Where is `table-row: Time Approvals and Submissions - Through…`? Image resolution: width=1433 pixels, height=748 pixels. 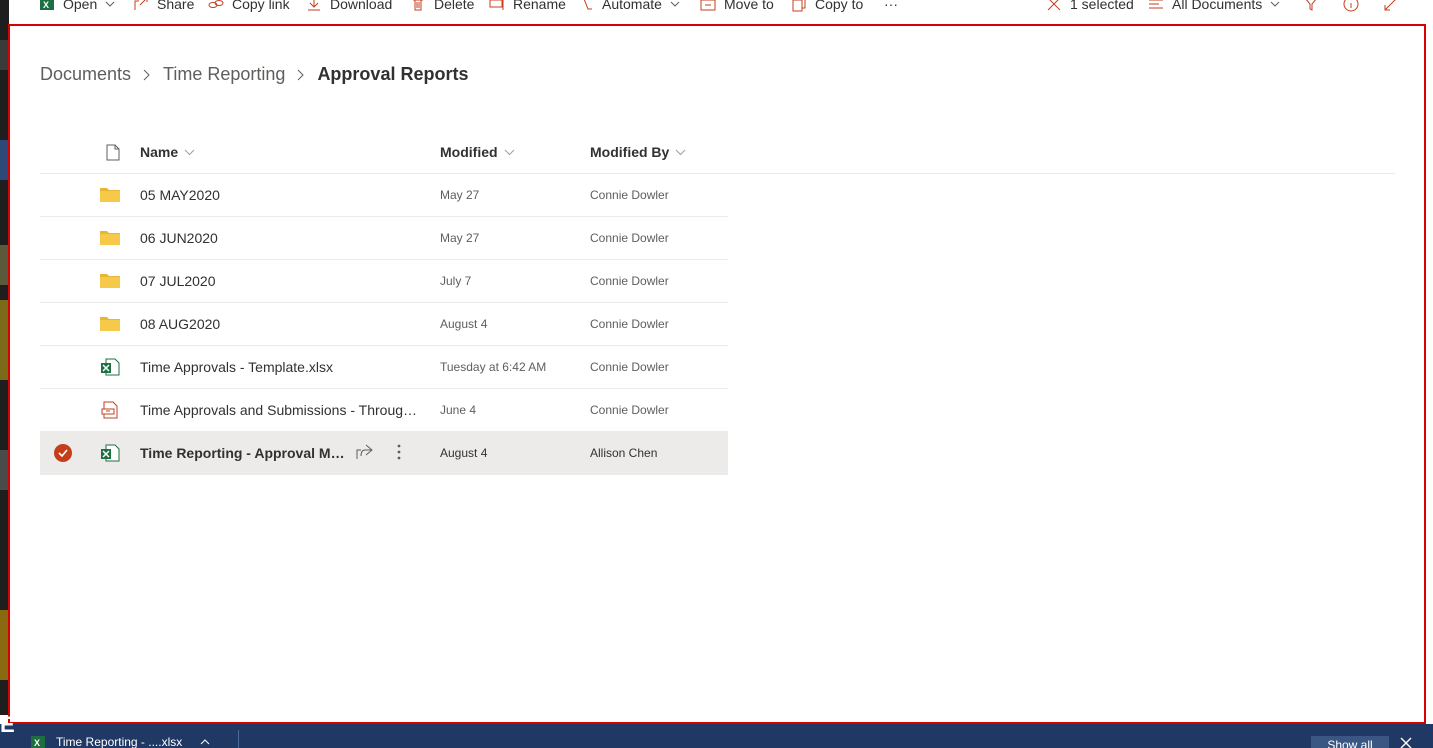 table-row: Time Approvals and Submissions - Through… is located at coordinates (384, 410).